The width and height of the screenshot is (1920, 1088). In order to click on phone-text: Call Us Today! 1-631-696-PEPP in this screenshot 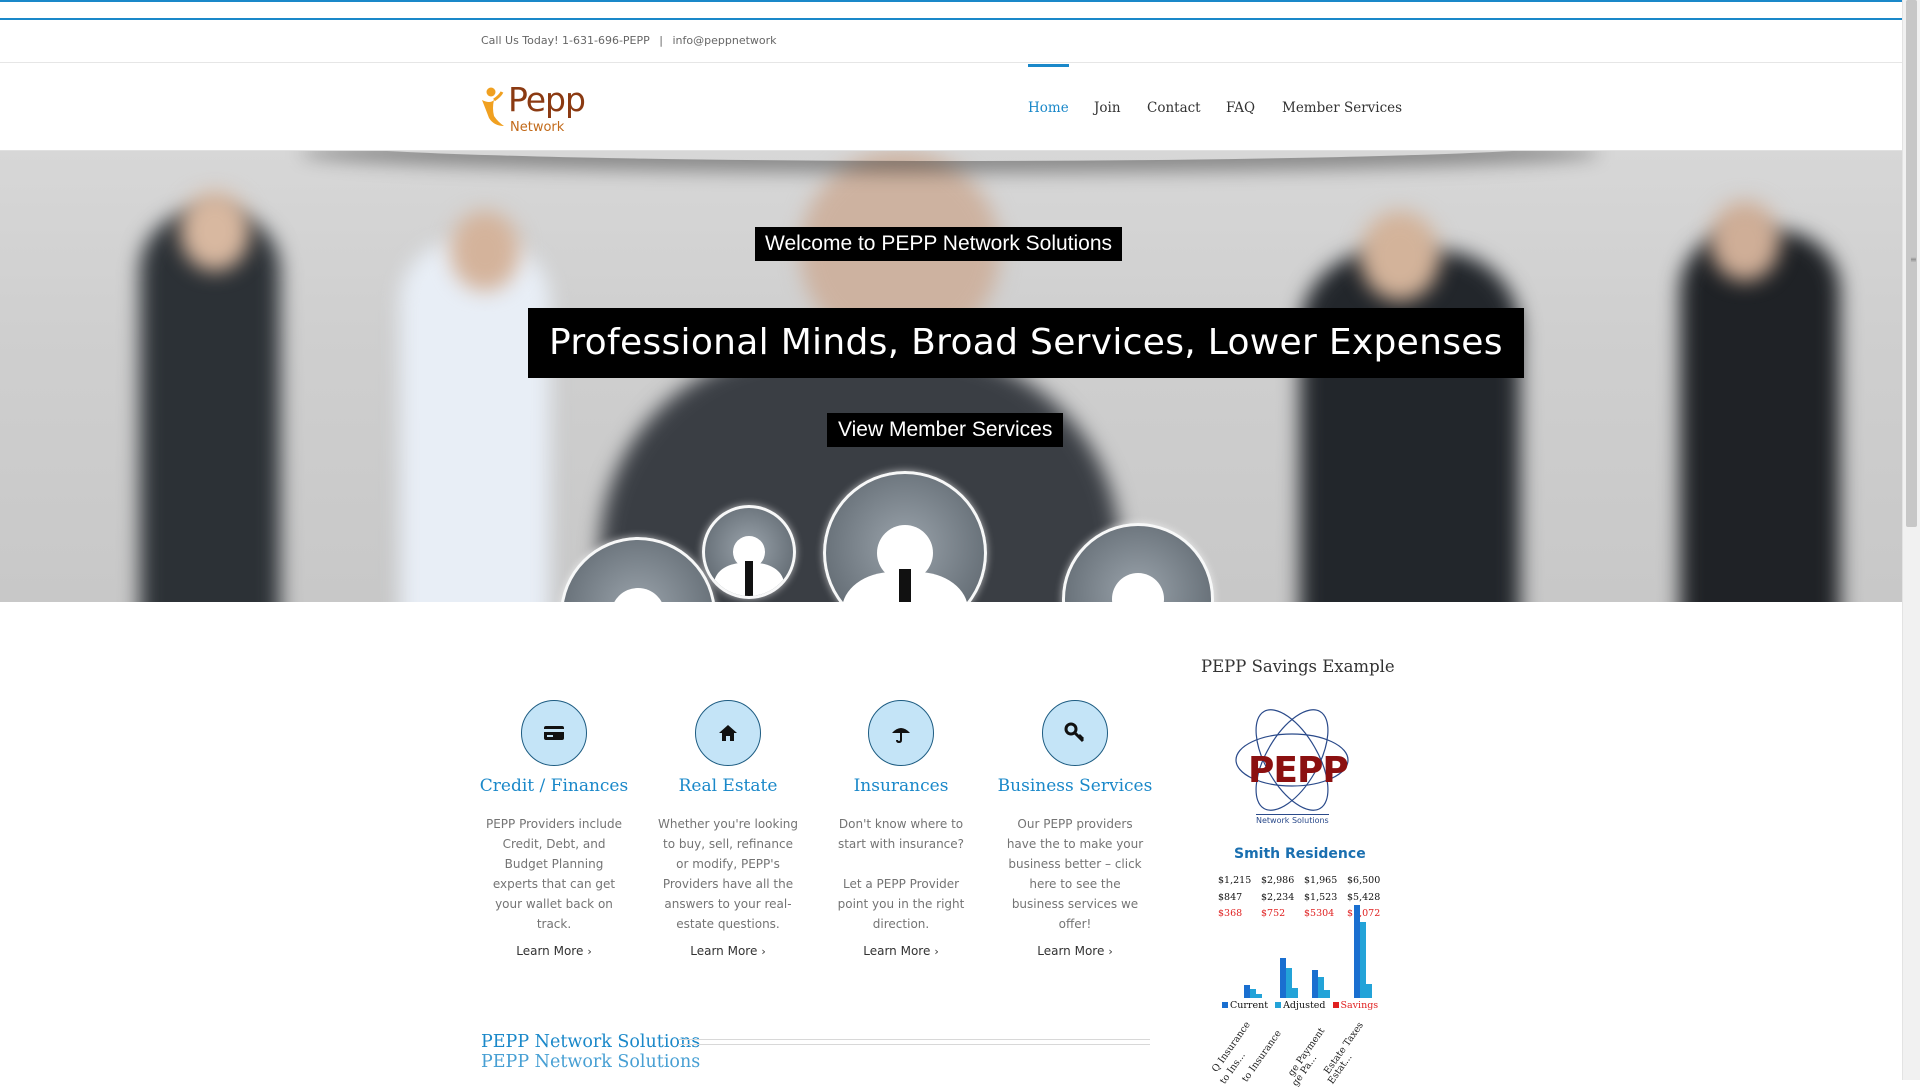, I will do `click(565, 40)`.